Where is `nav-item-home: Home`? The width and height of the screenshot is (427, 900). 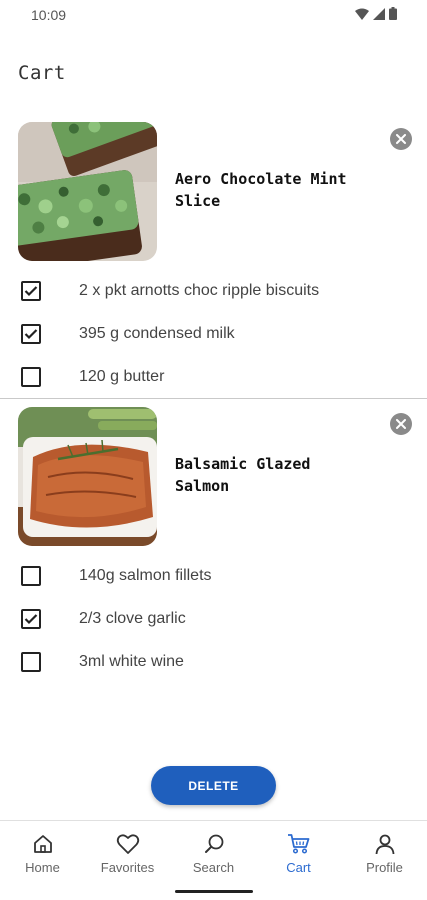 nav-item-home: Home is located at coordinates (42, 856).